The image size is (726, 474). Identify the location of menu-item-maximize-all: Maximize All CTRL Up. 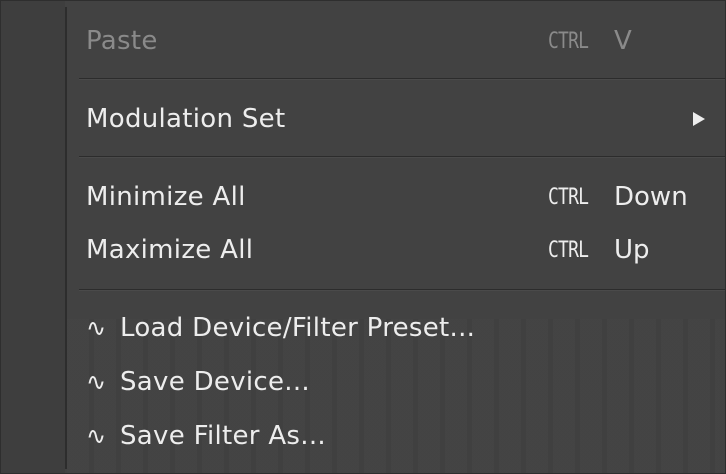
(396, 250).